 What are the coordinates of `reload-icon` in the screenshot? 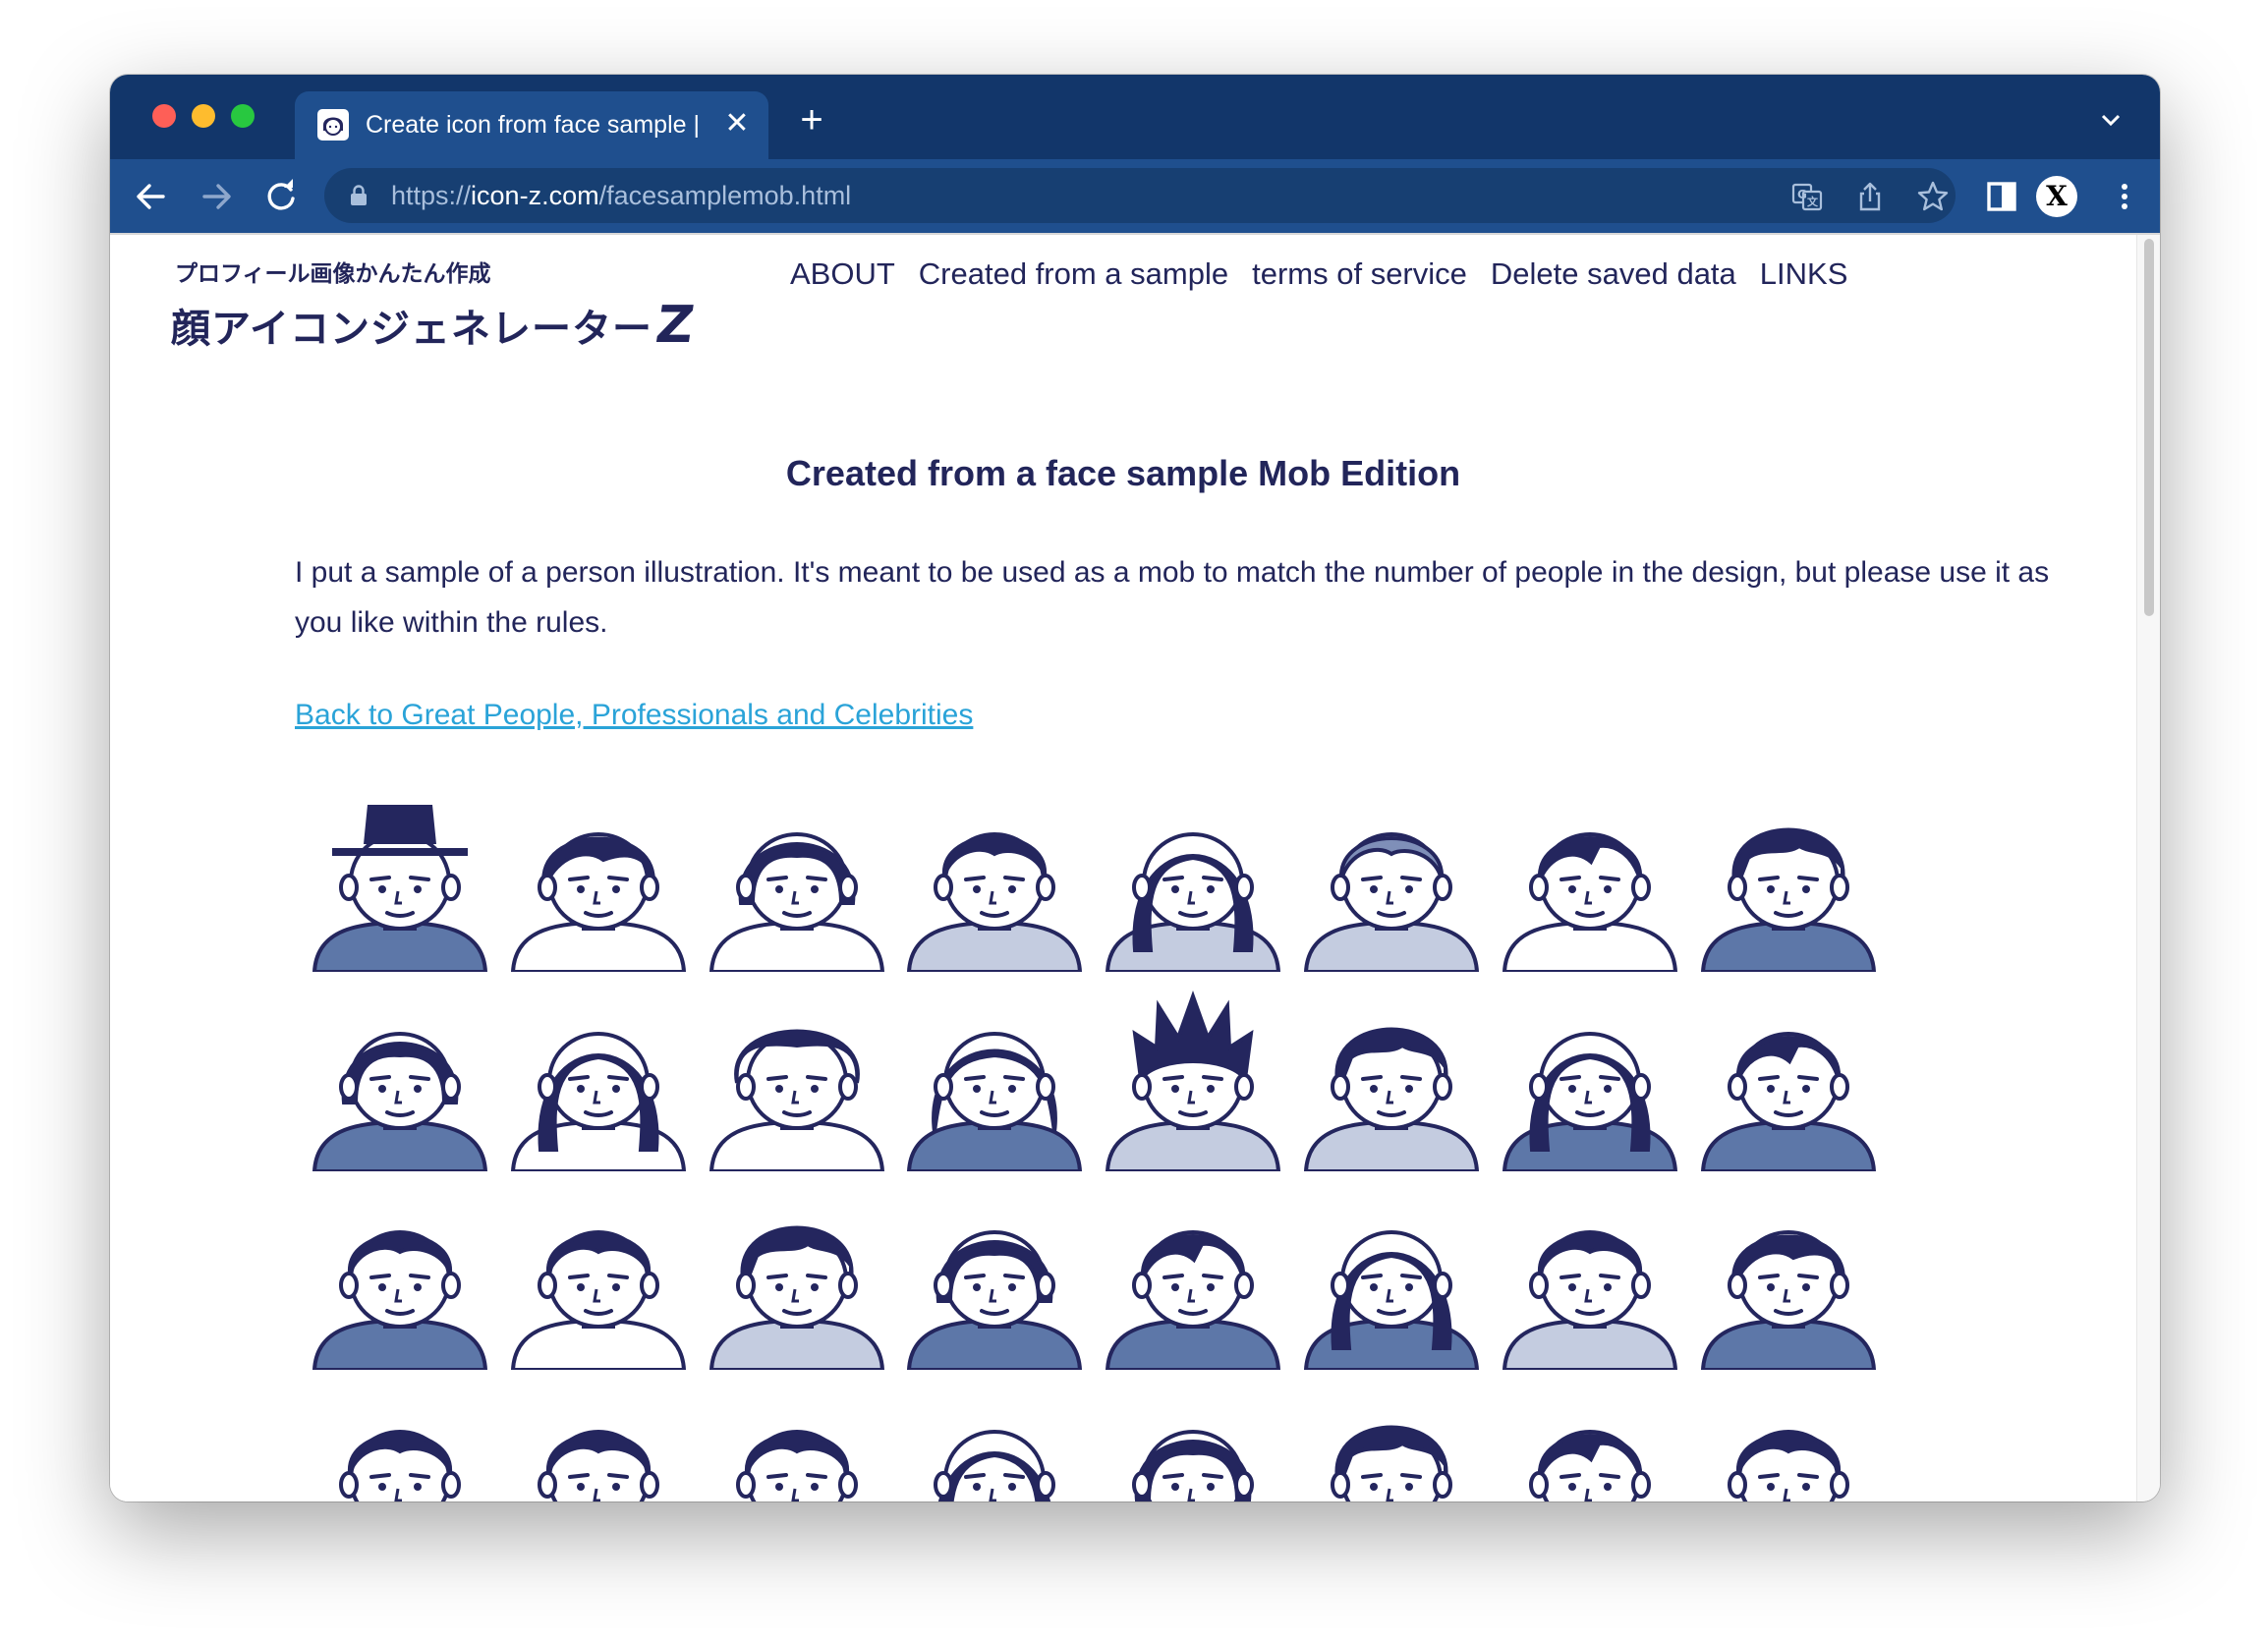 It's located at (281, 196).